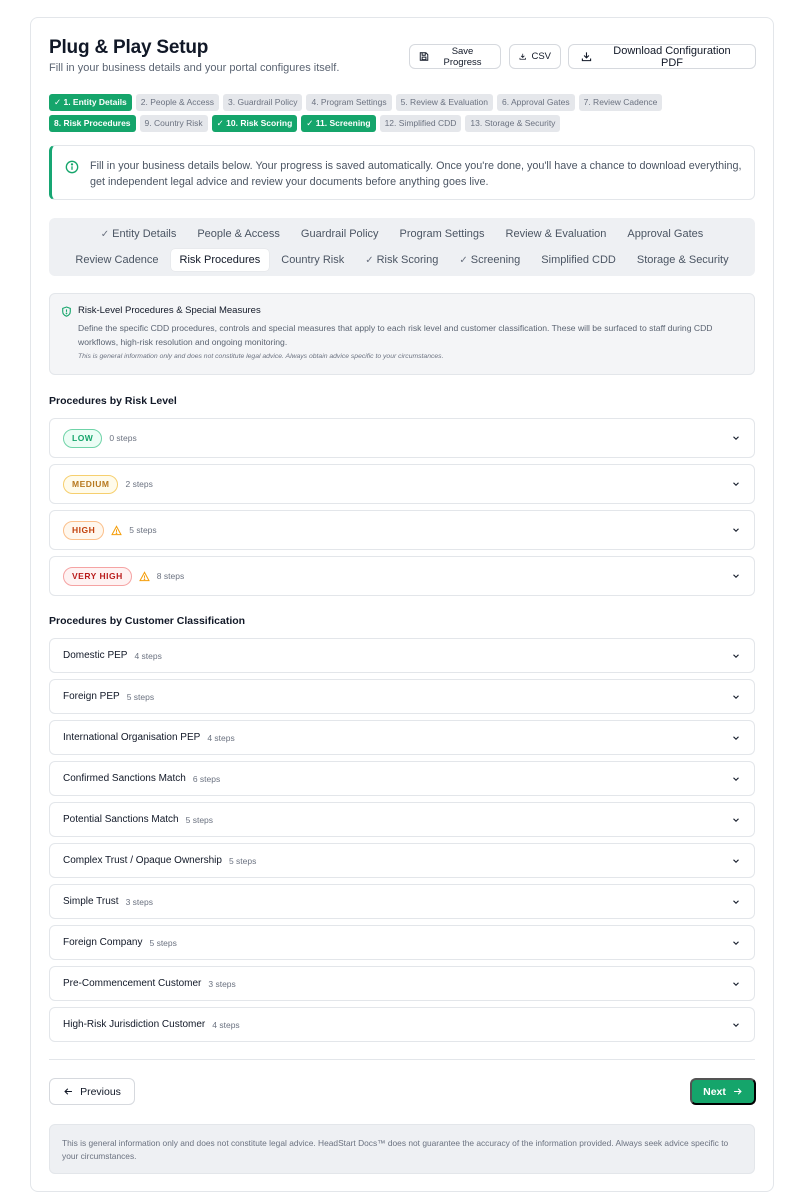 The width and height of the screenshot is (804, 1203). Describe the element at coordinates (402, 983) in the screenshot. I see `classification-accordion: Pre-Commencement Customer 3 steps` at that location.